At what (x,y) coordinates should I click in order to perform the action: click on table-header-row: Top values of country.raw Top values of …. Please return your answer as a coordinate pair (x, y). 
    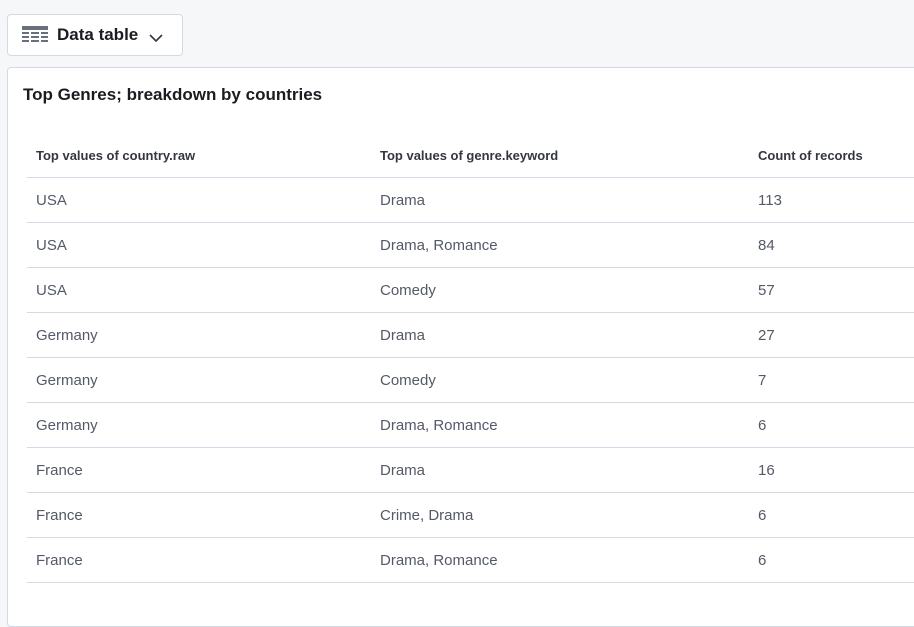
    Looking at the image, I should click on (470, 156).